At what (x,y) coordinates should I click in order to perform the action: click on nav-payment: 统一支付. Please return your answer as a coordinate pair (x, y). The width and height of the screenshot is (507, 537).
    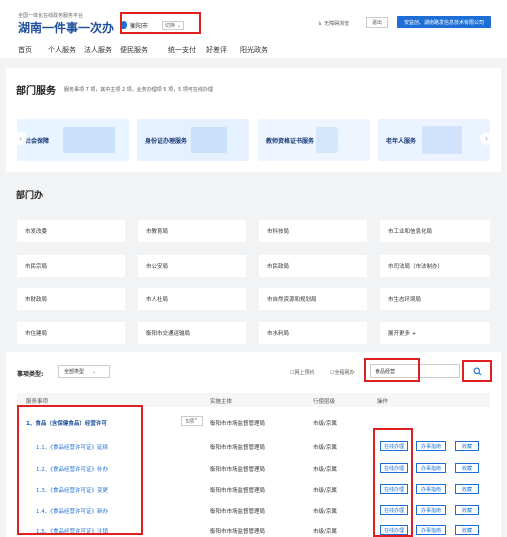
    Looking at the image, I should click on (187, 50).